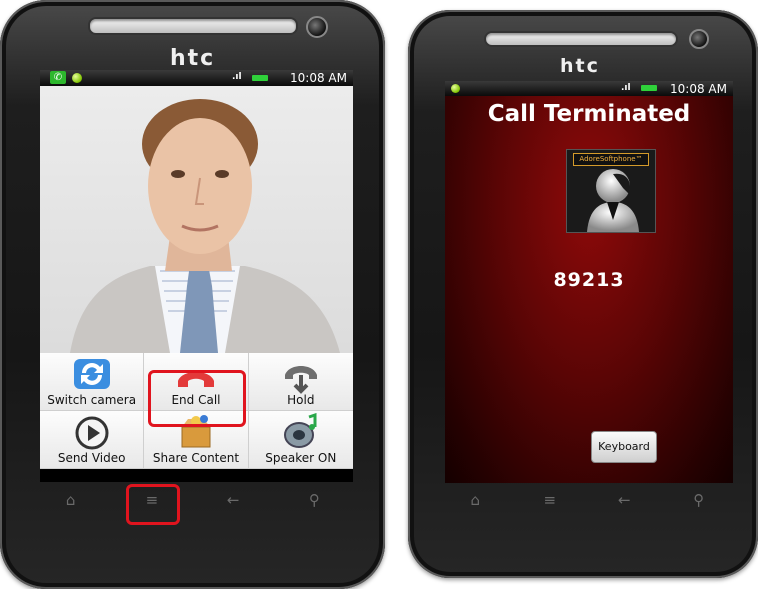 The image size is (758, 589). I want to click on menu-icon: ≡, so click(550, 500).